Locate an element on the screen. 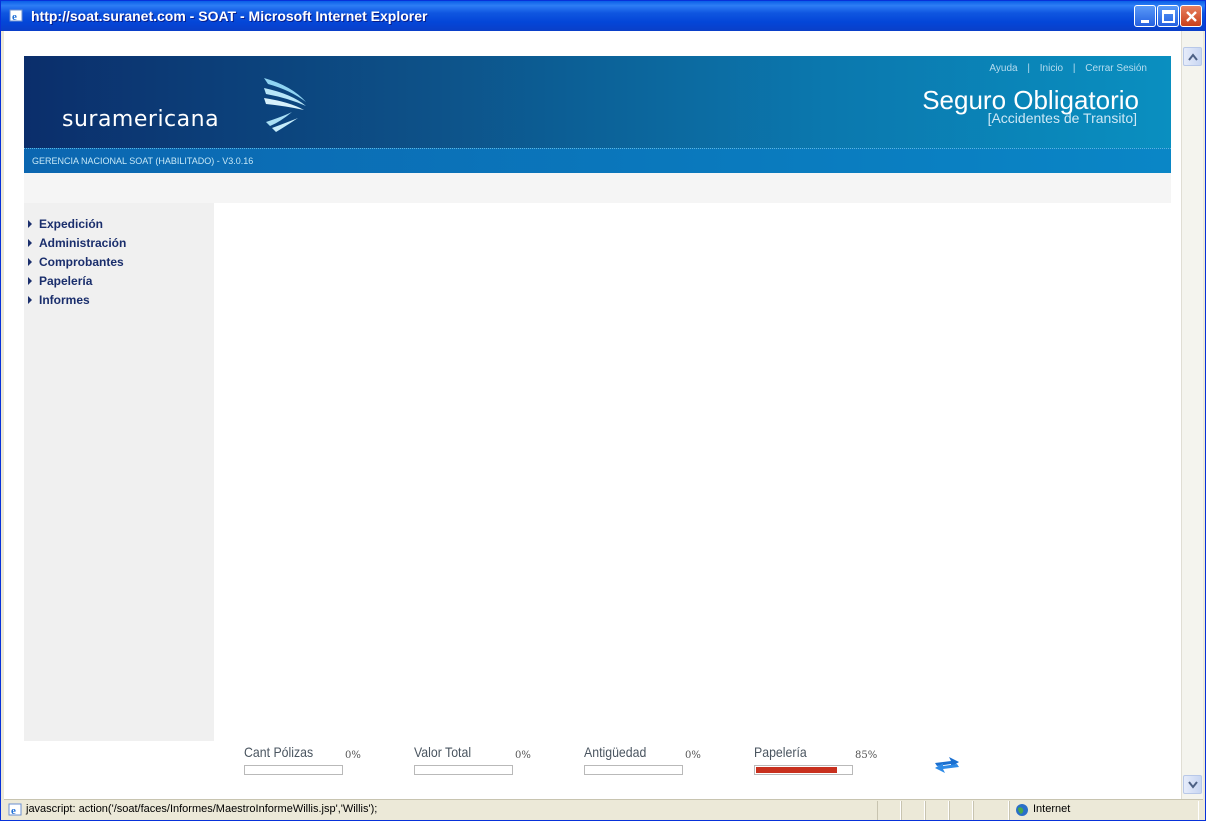  sidebar-item-papeleria: Papelería is located at coordinates (77, 283).